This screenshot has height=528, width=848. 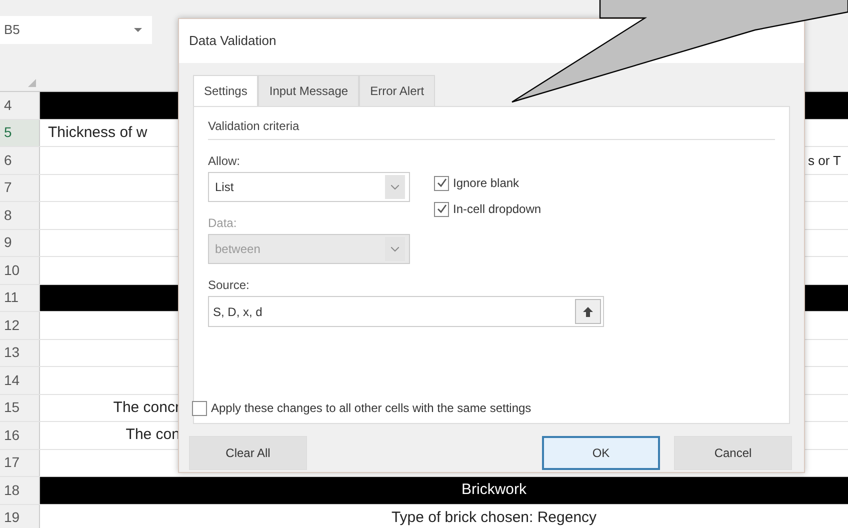 I want to click on row-number: 17, so click(x=20, y=463).